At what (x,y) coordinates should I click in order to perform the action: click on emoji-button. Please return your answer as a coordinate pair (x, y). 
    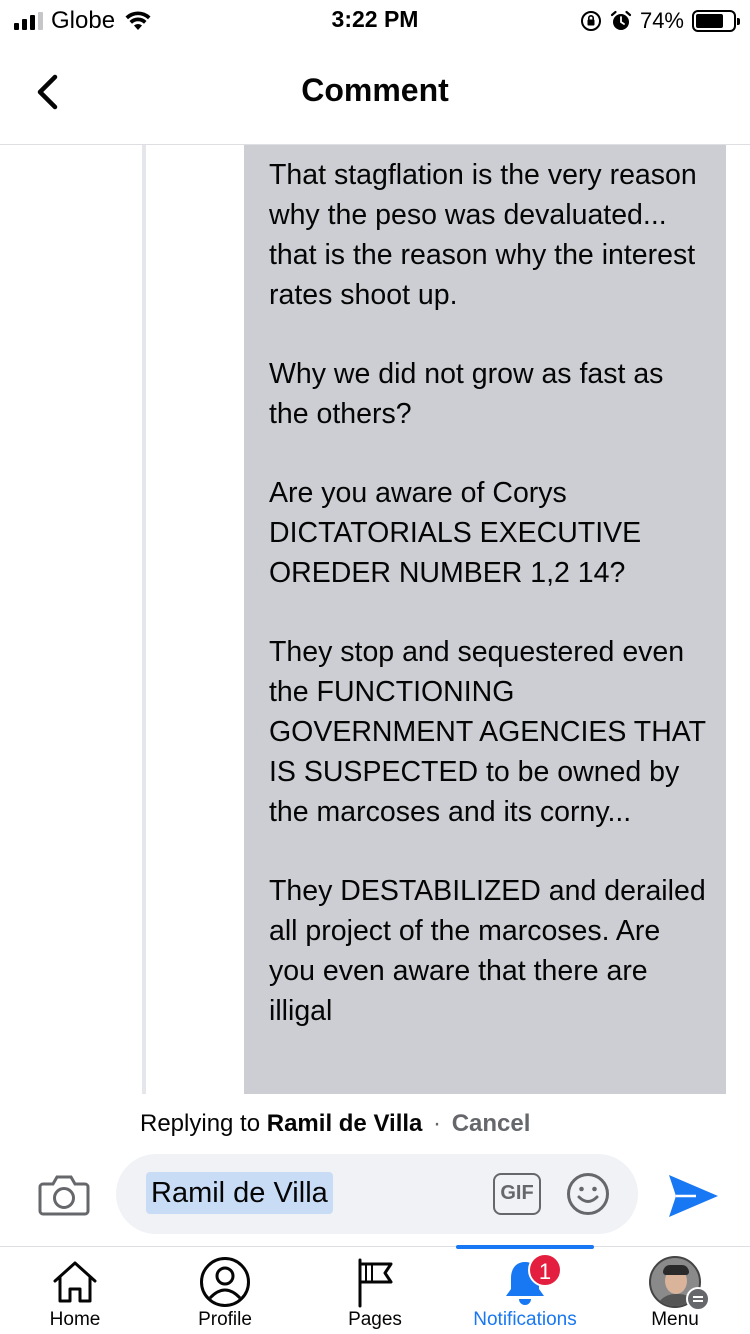
    Looking at the image, I should click on (588, 1194).